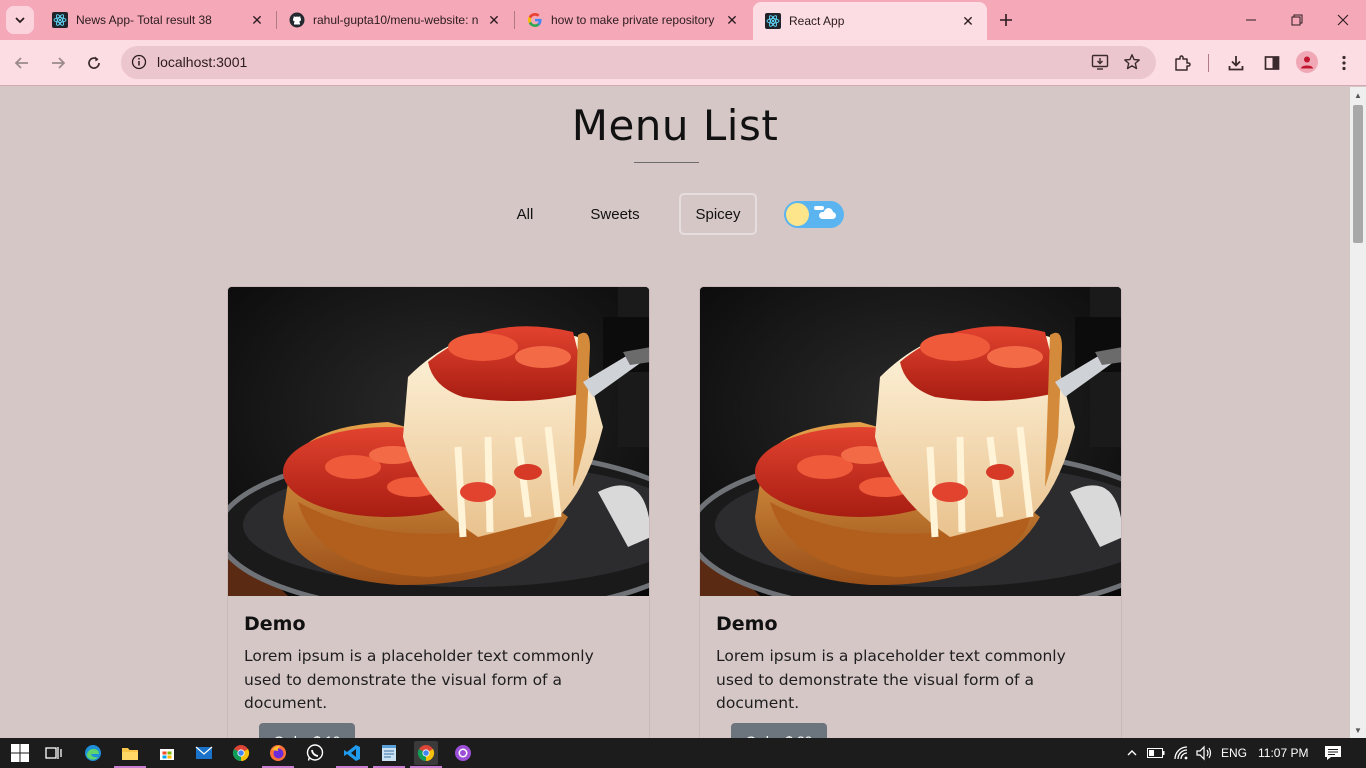  I want to click on person-icon, so click(1307, 62).